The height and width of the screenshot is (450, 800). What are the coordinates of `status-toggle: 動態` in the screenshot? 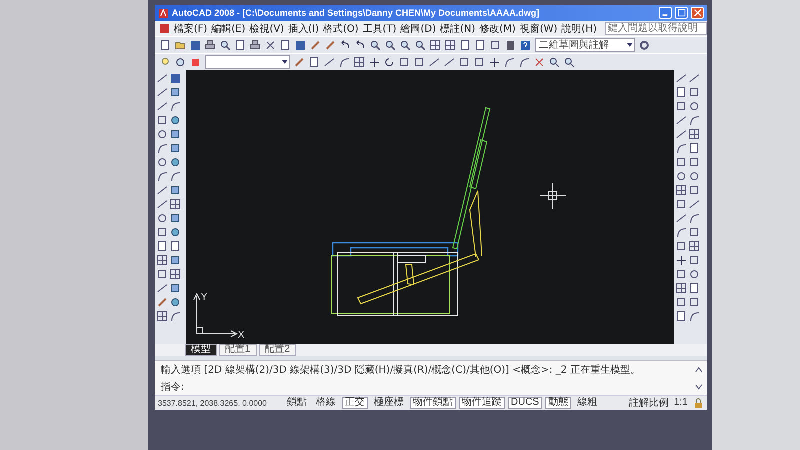 It's located at (558, 403).